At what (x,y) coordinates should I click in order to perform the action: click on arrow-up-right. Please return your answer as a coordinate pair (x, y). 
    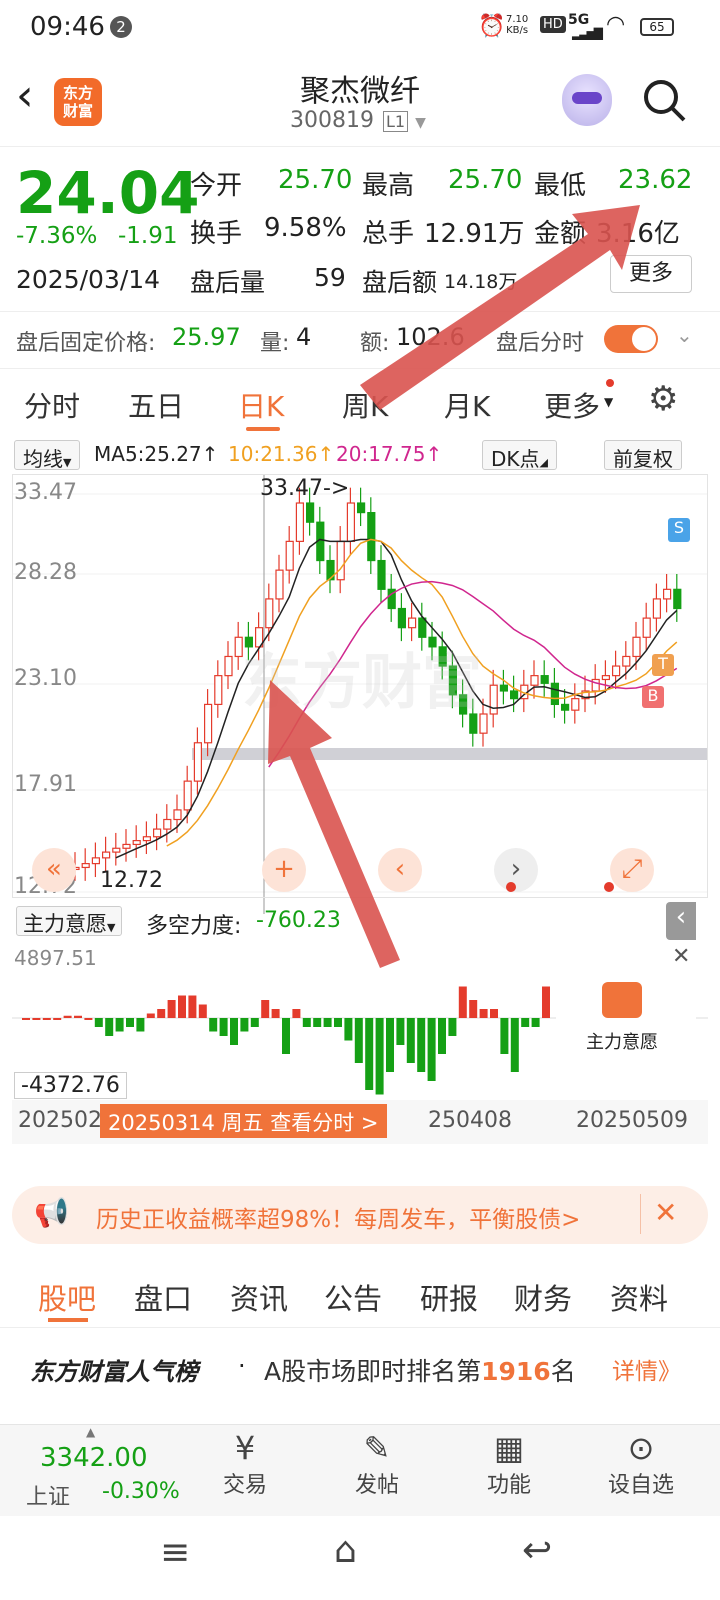
    Looking at the image, I should click on (500, 307).